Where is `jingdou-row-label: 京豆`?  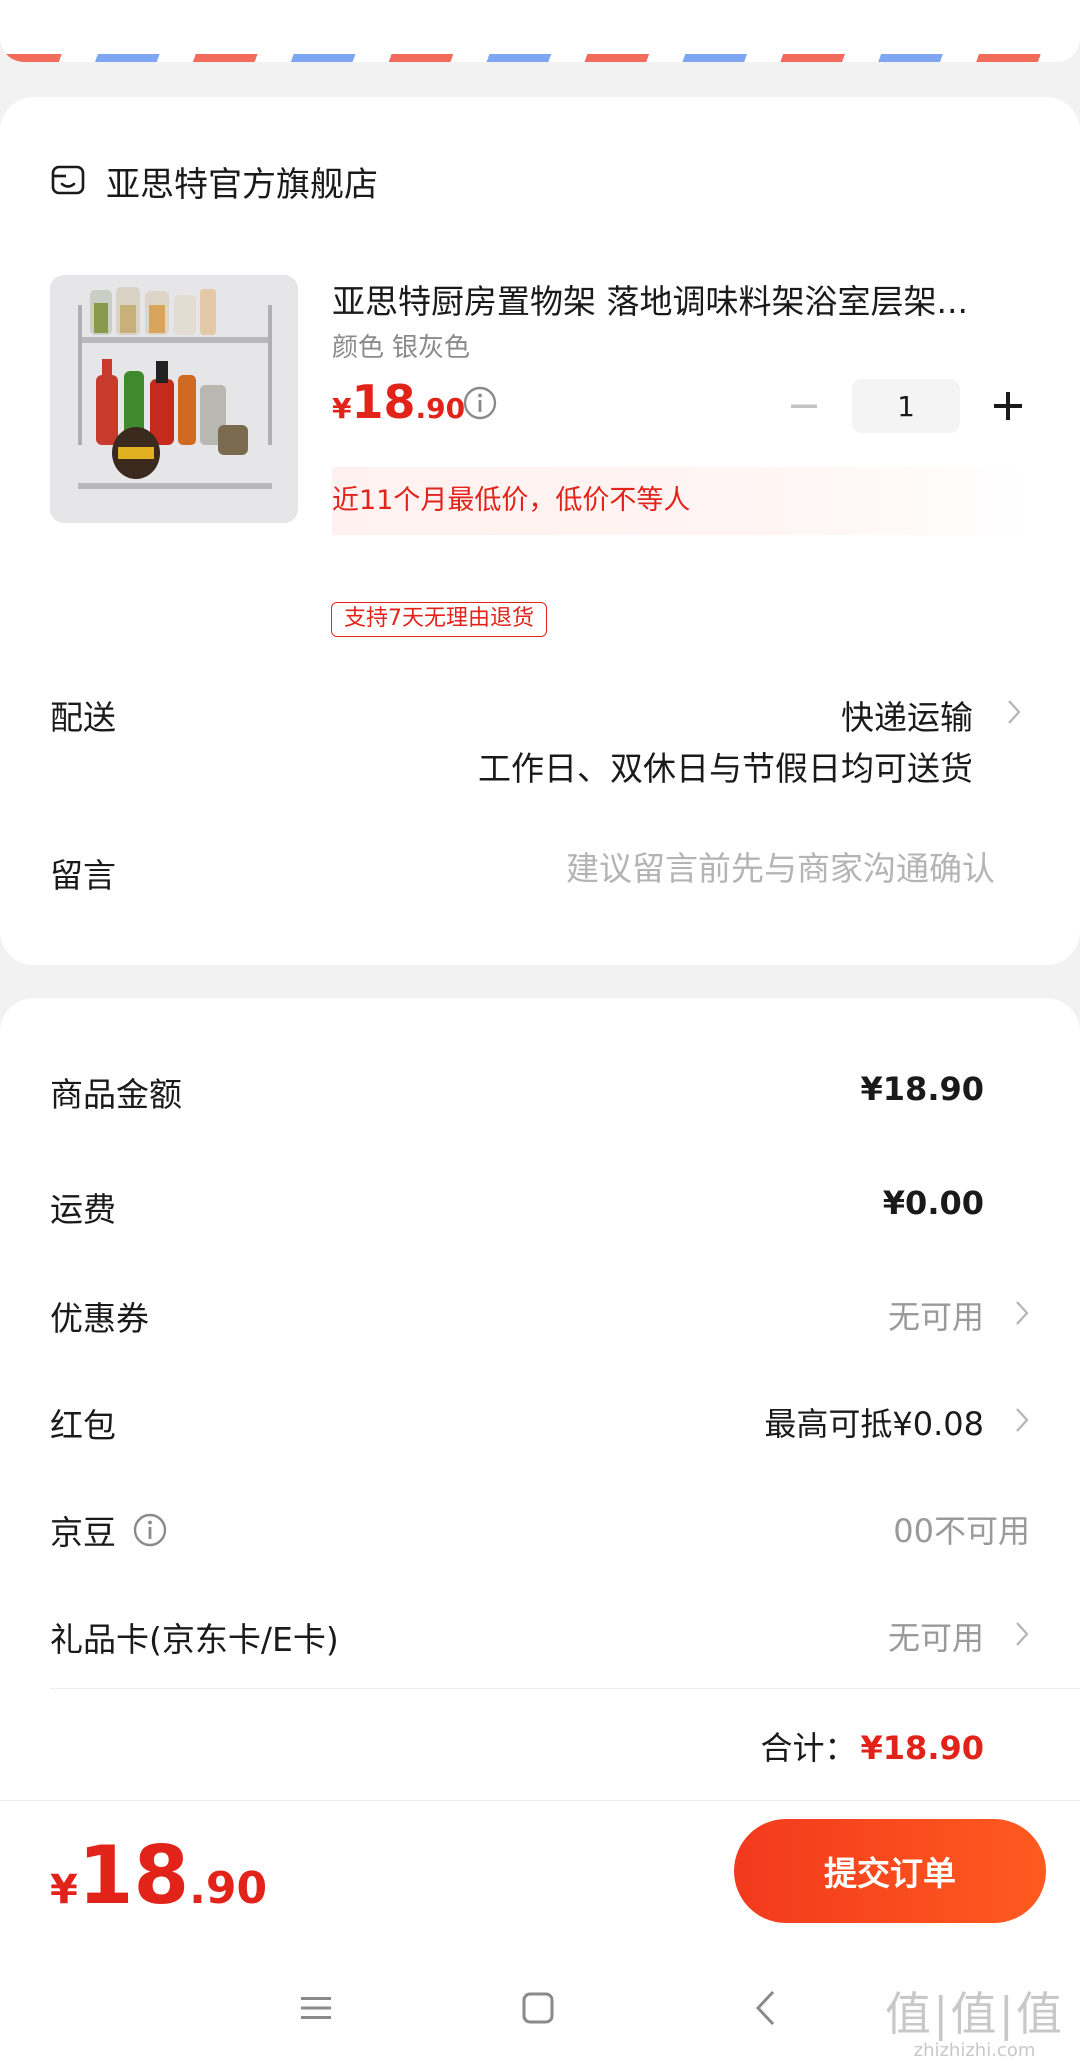 jingdou-row-label: 京豆 is located at coordinates (109, 1530).